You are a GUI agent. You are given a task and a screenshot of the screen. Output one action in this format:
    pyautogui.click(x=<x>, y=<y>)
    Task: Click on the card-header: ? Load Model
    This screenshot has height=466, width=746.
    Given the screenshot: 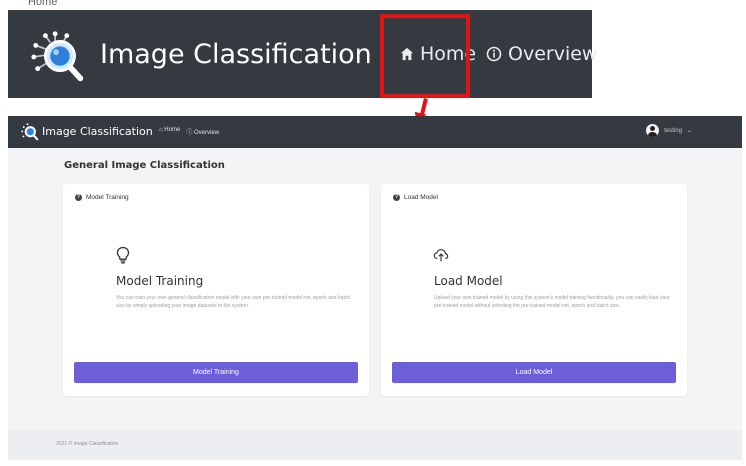 What is the action you would take?
    pyautogui.click(x=415, y=197)
    